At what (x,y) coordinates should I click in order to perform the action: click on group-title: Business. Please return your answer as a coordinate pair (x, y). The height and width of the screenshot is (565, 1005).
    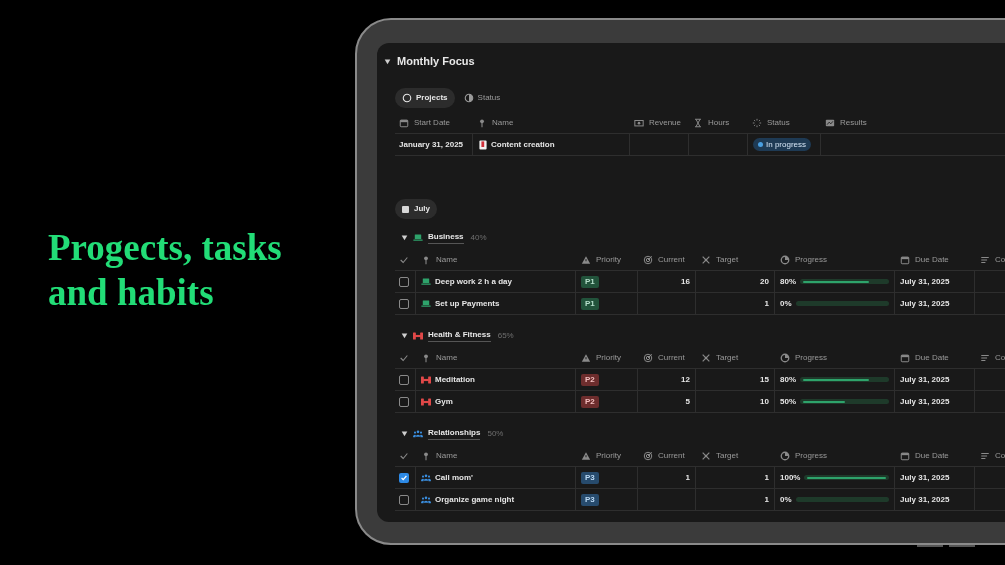
    Looking at the image, I should click on (446, 237).